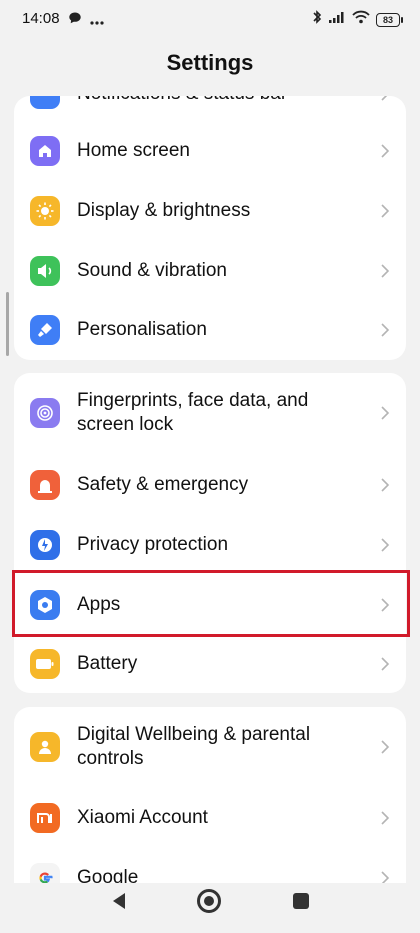 The image size is (420, 933). What do you see at coordinates (210, 818) in the screenshot?
I see `settings-item-xiaomi-account: Xiaomi Account` at bounding box center [210, 818].